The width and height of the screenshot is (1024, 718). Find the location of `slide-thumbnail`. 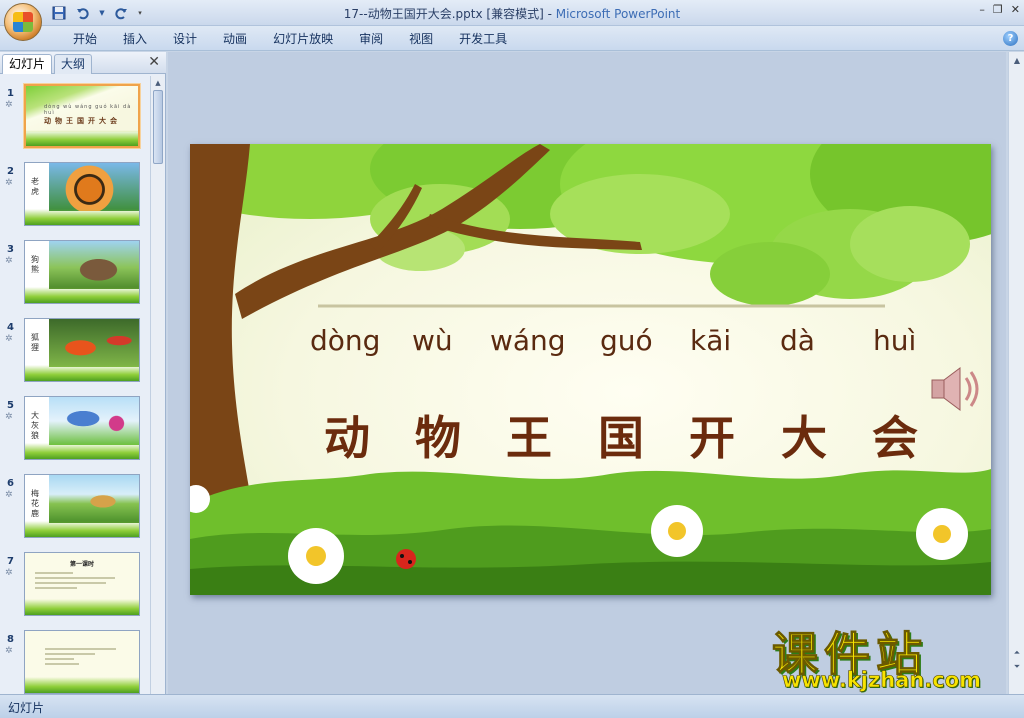

slide-thumbnail is located at coordinates (82, 662).